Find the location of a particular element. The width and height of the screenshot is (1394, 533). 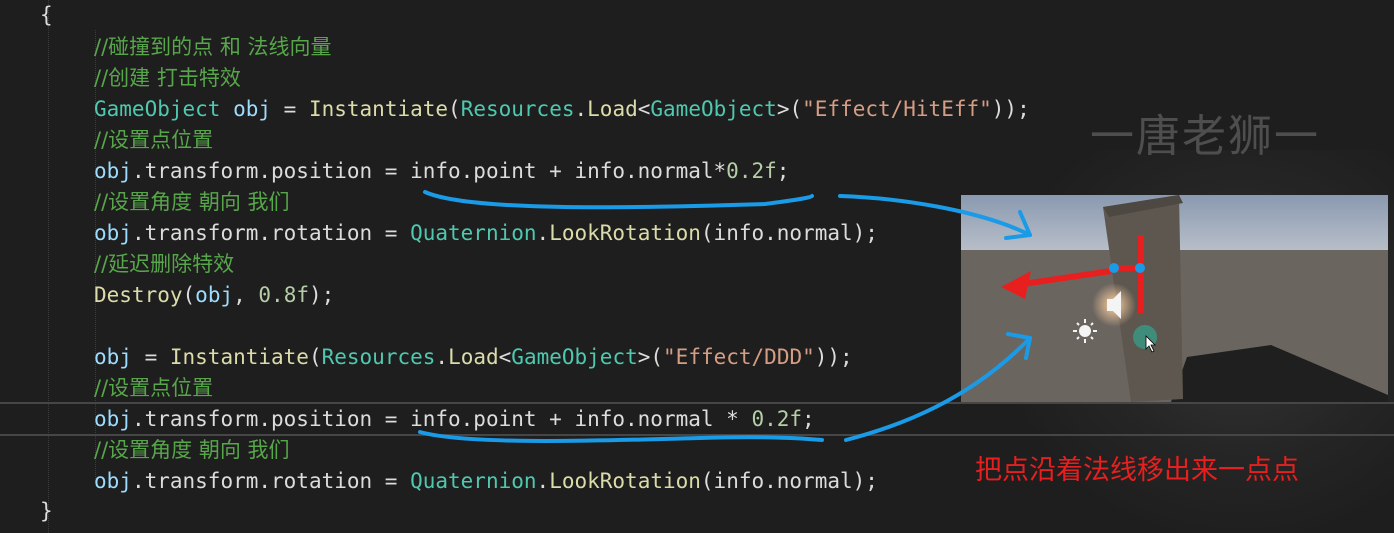

code-token-str: "Effect/HitEff" is located at coordinates (897, 109).